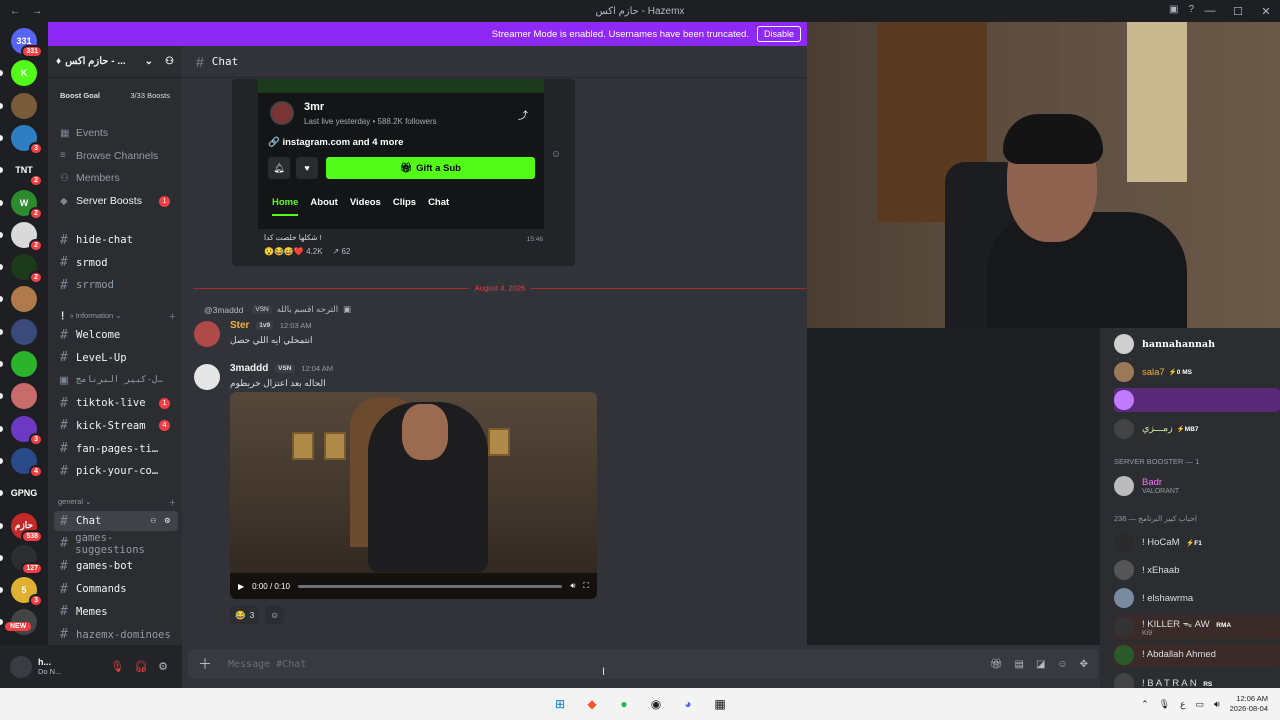  Describe the element at coordinates (624, 704) in the screenshot. I see `spotify-icon: ●` at that location.